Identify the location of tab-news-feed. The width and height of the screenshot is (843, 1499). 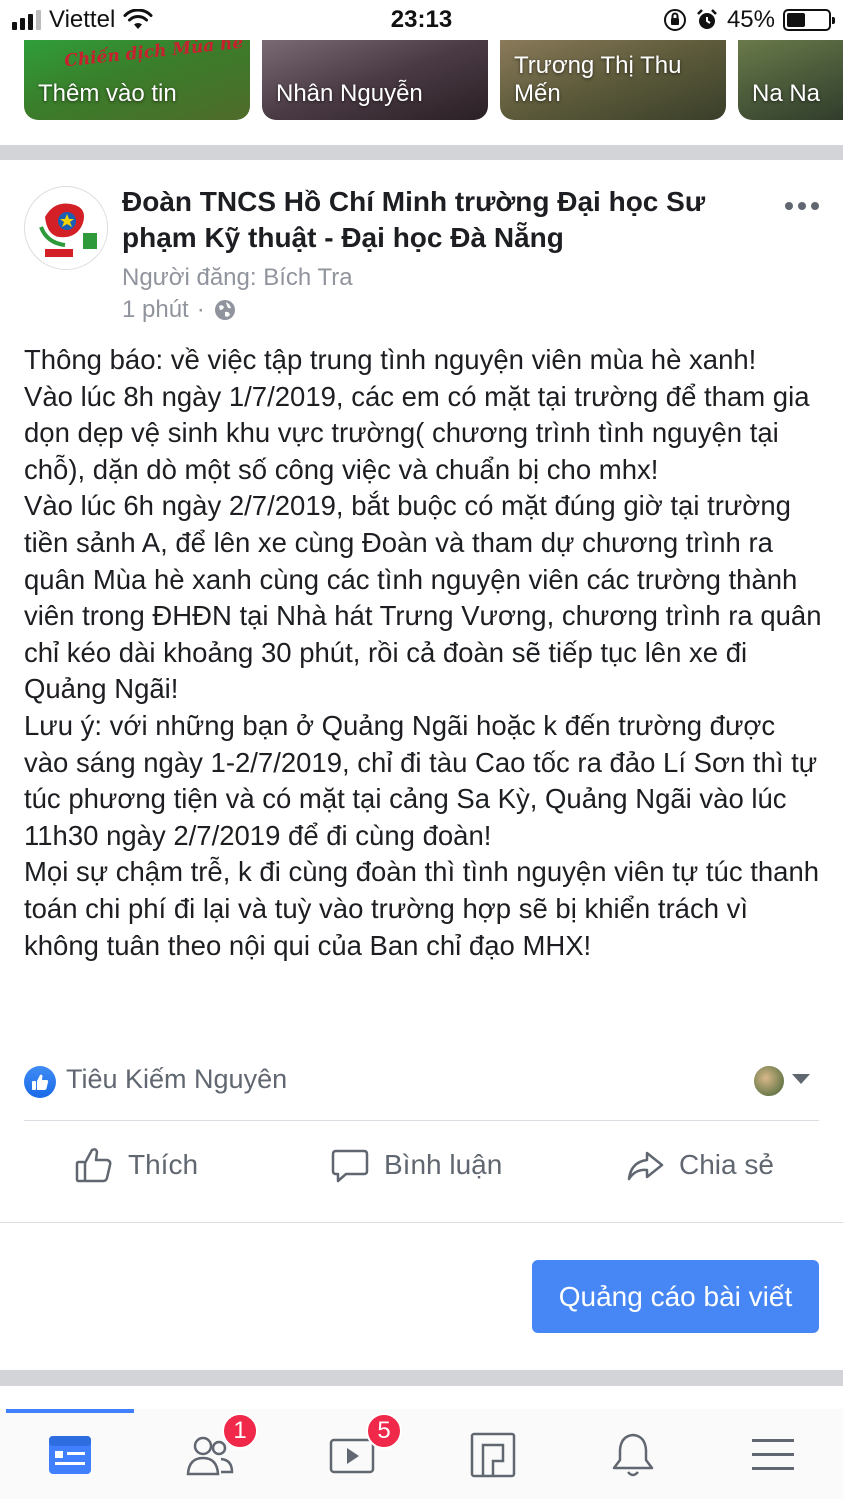
(70, 1455).